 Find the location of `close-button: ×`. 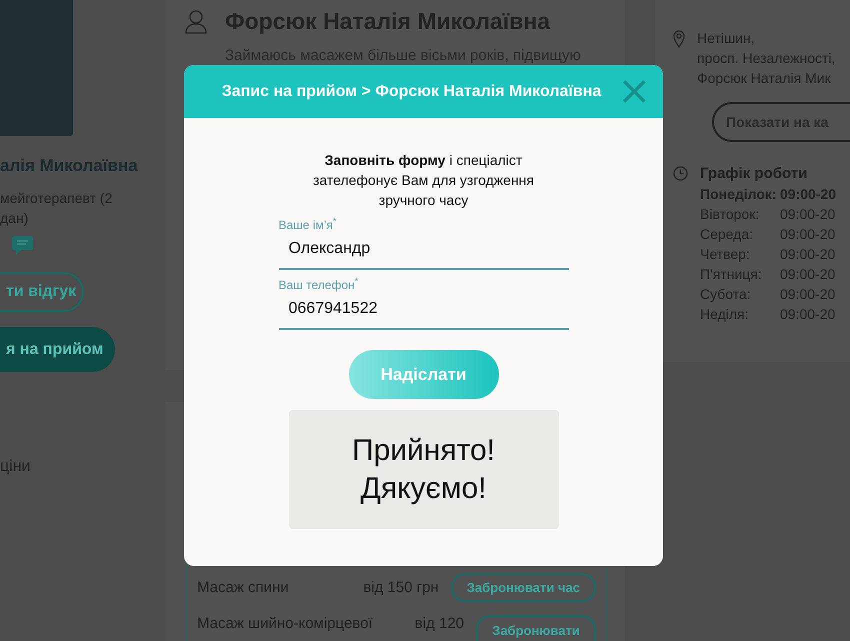

close-button: × is located at coordinates (634, 91).